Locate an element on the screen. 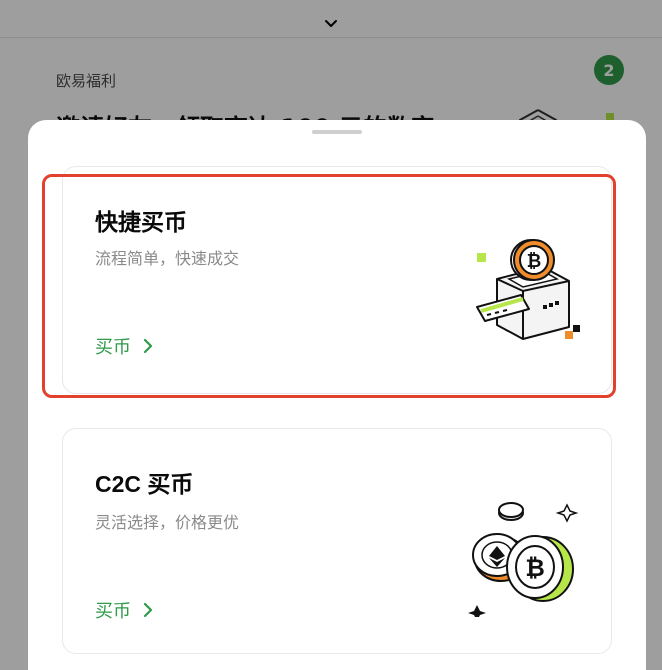 Image resolution: width=662 pixels, height=670 pixels. drag-handle is located at coordinates (337, 132).